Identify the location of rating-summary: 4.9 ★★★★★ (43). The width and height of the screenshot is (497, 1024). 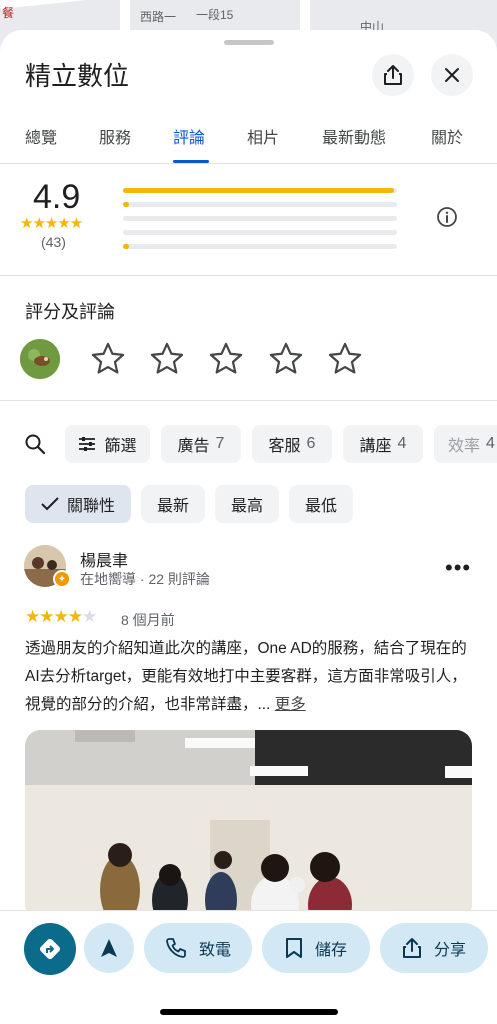
(248, 220).